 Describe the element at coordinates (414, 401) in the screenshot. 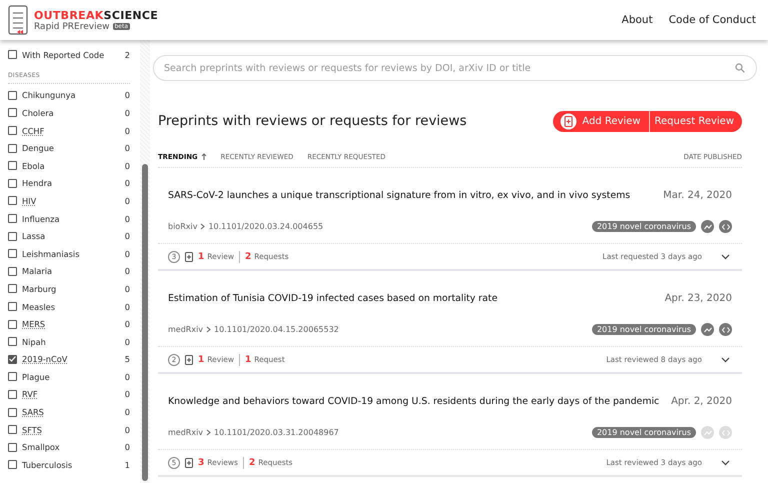

I see `preprint-title: Knowledge and behaviors toward COVID-19 among U.S. residents during the early days of the pandemic` at that location.